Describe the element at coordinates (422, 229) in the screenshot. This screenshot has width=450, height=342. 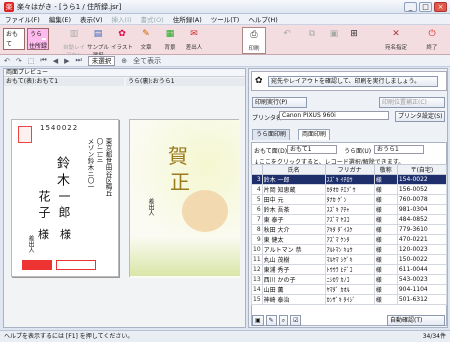
I see `row-zip: 779-3610` at that location.